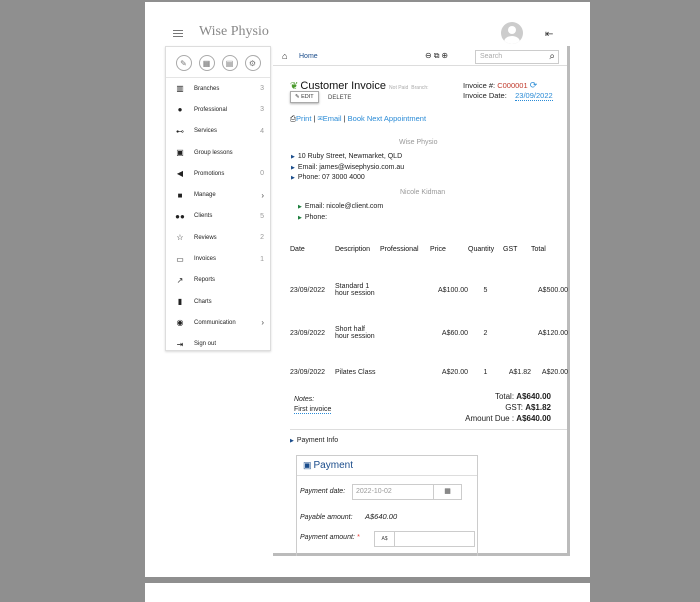  I want to click on payment-amount-field: A$, so click(424, 539).